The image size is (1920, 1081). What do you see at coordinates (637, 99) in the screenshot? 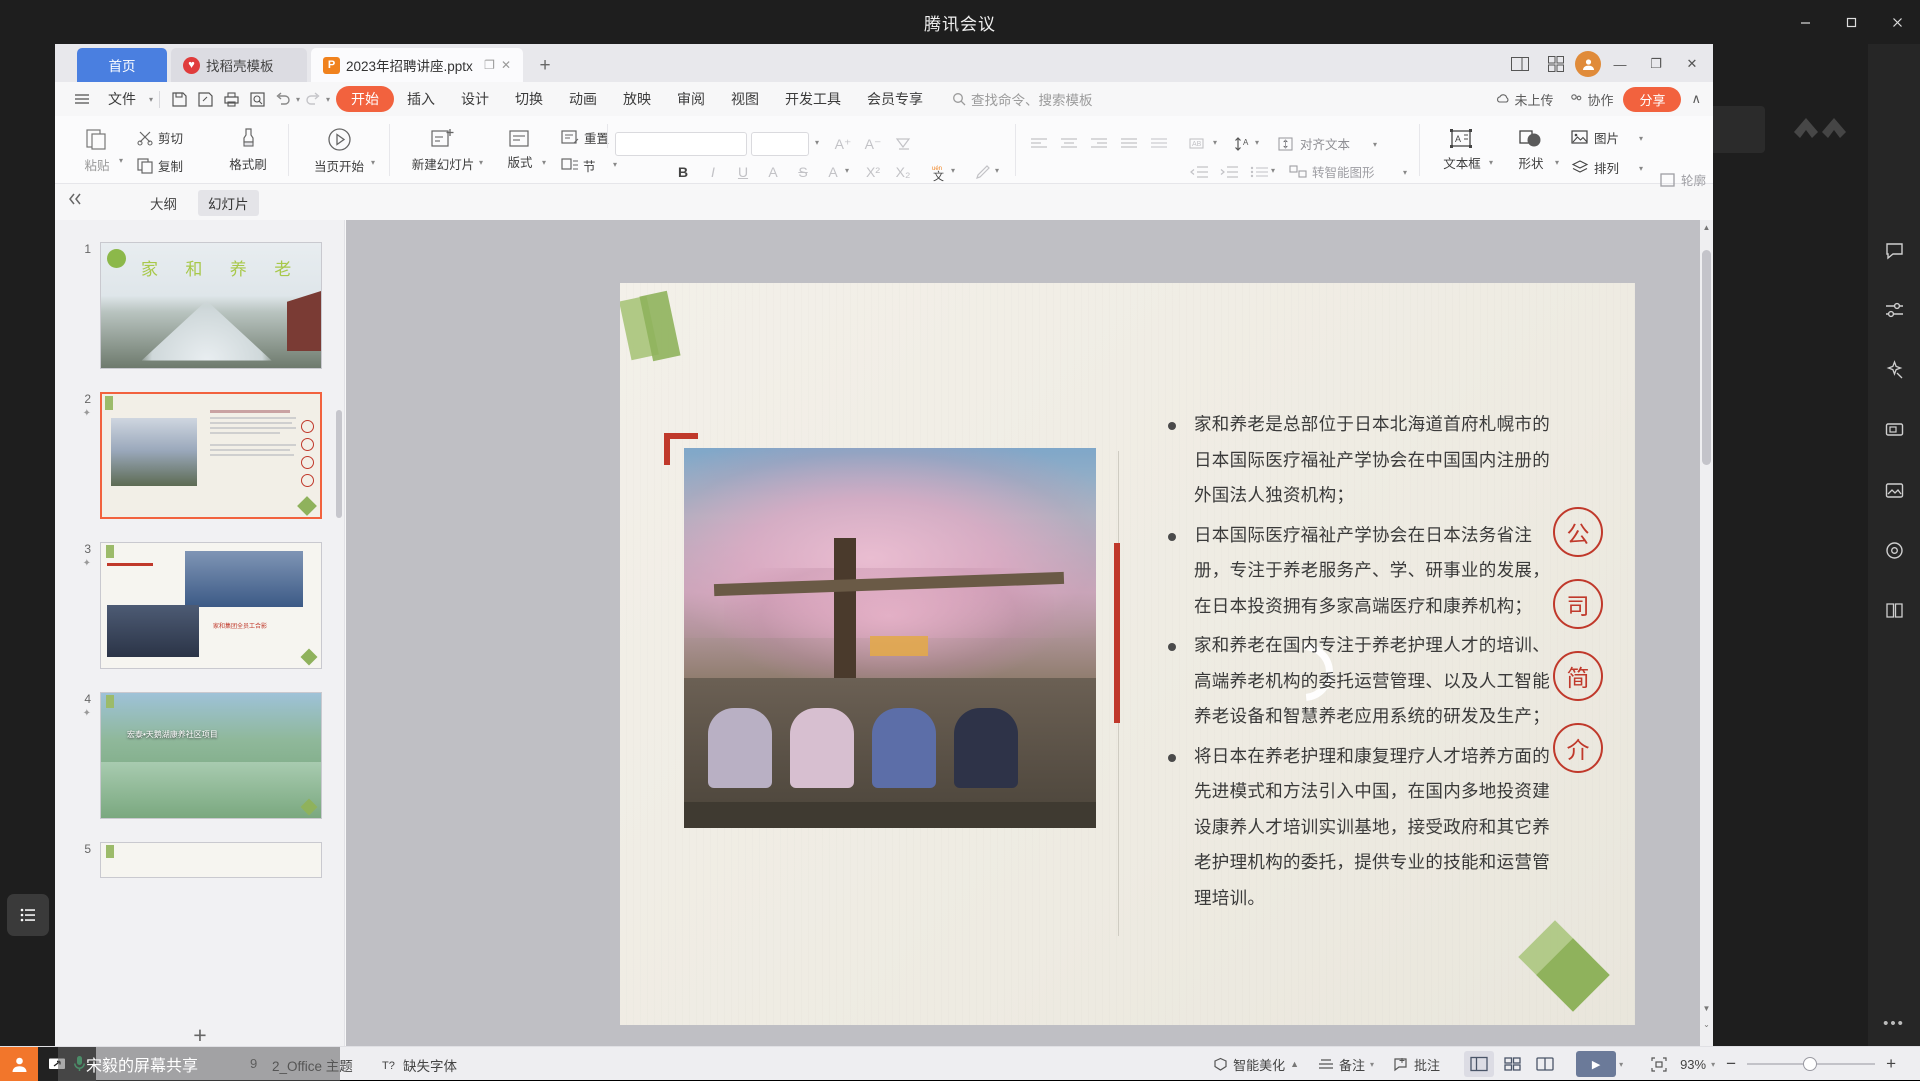
I see `tab-slideshow: 放映` at bounding box center [637, 99].